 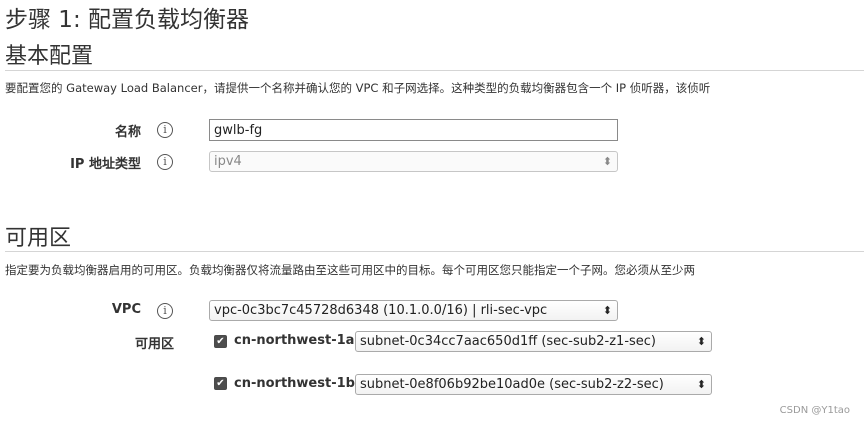 I want to click on zone-checkbox-1b: ✔, so click(x=220, y=383).